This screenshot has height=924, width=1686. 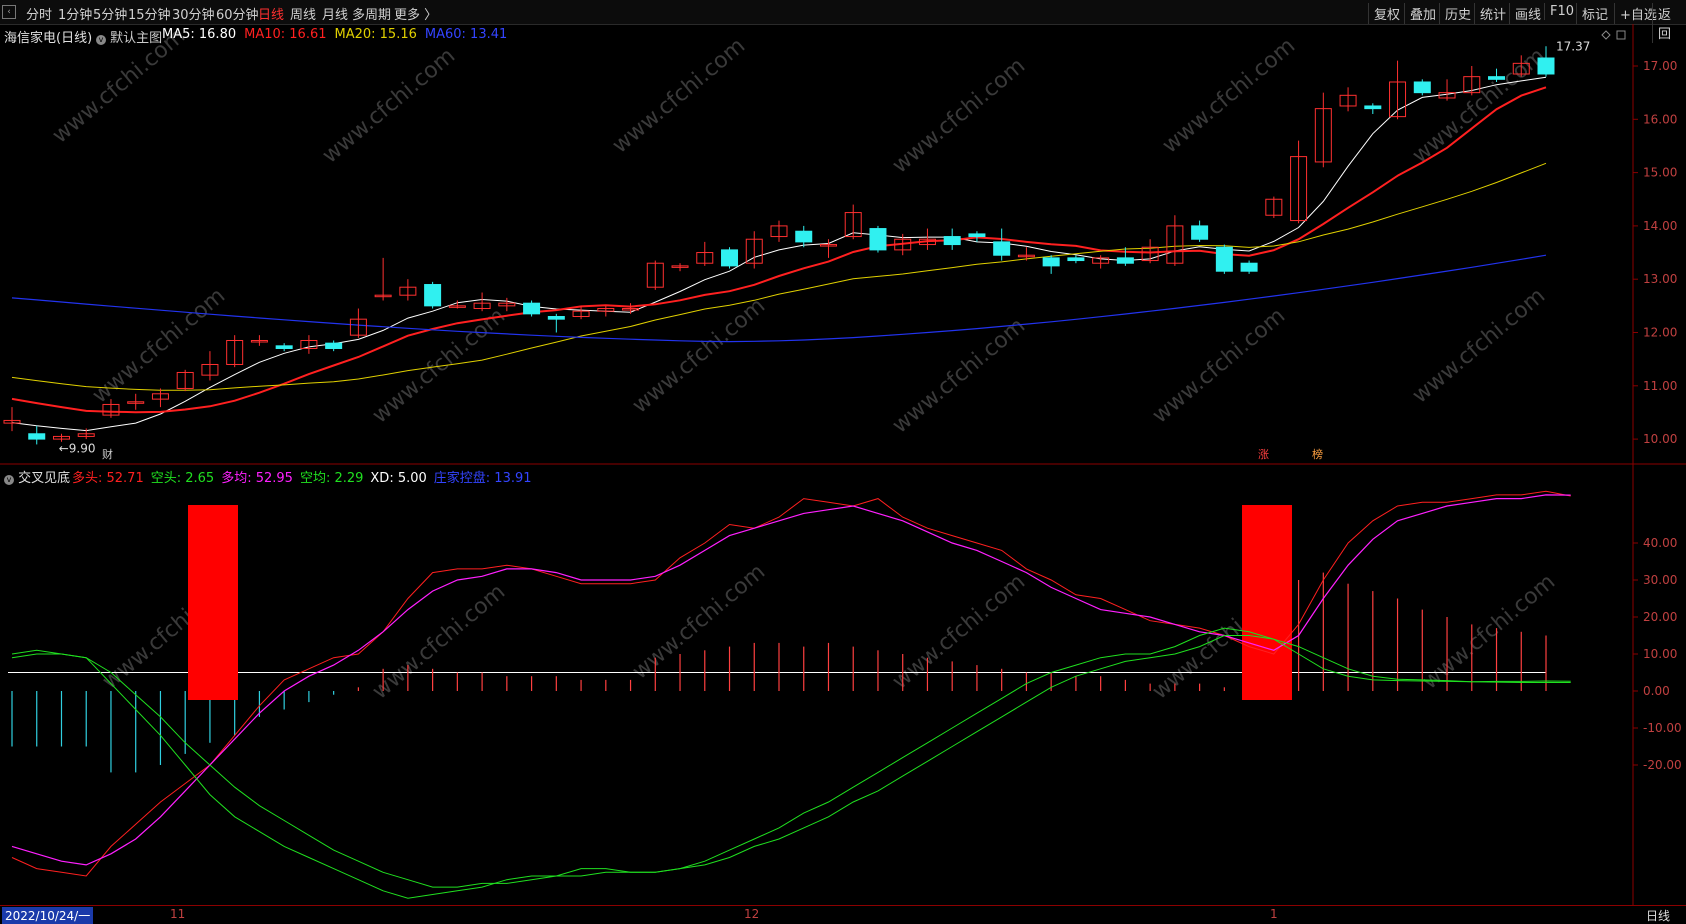 What do you see at coordinates (1658, 916) in the screenshot?
I see `period-indicator: 日线` at bounding box center [1658, 916].